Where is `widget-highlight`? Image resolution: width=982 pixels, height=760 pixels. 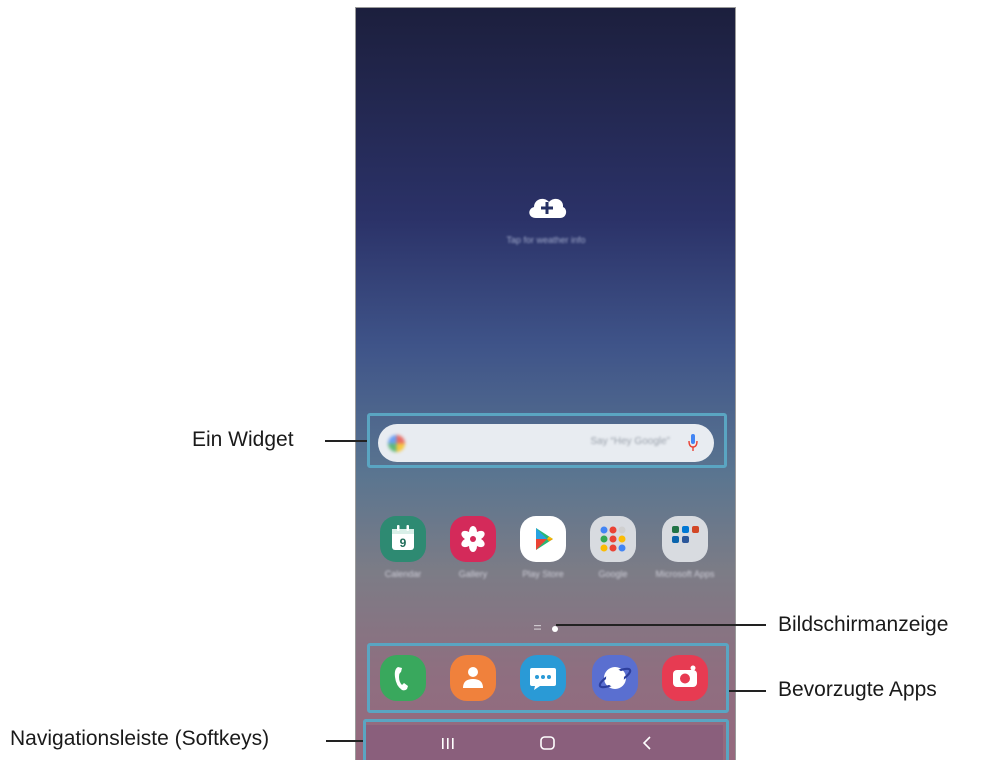 widget-highlight is located at coordinates (547, 440).